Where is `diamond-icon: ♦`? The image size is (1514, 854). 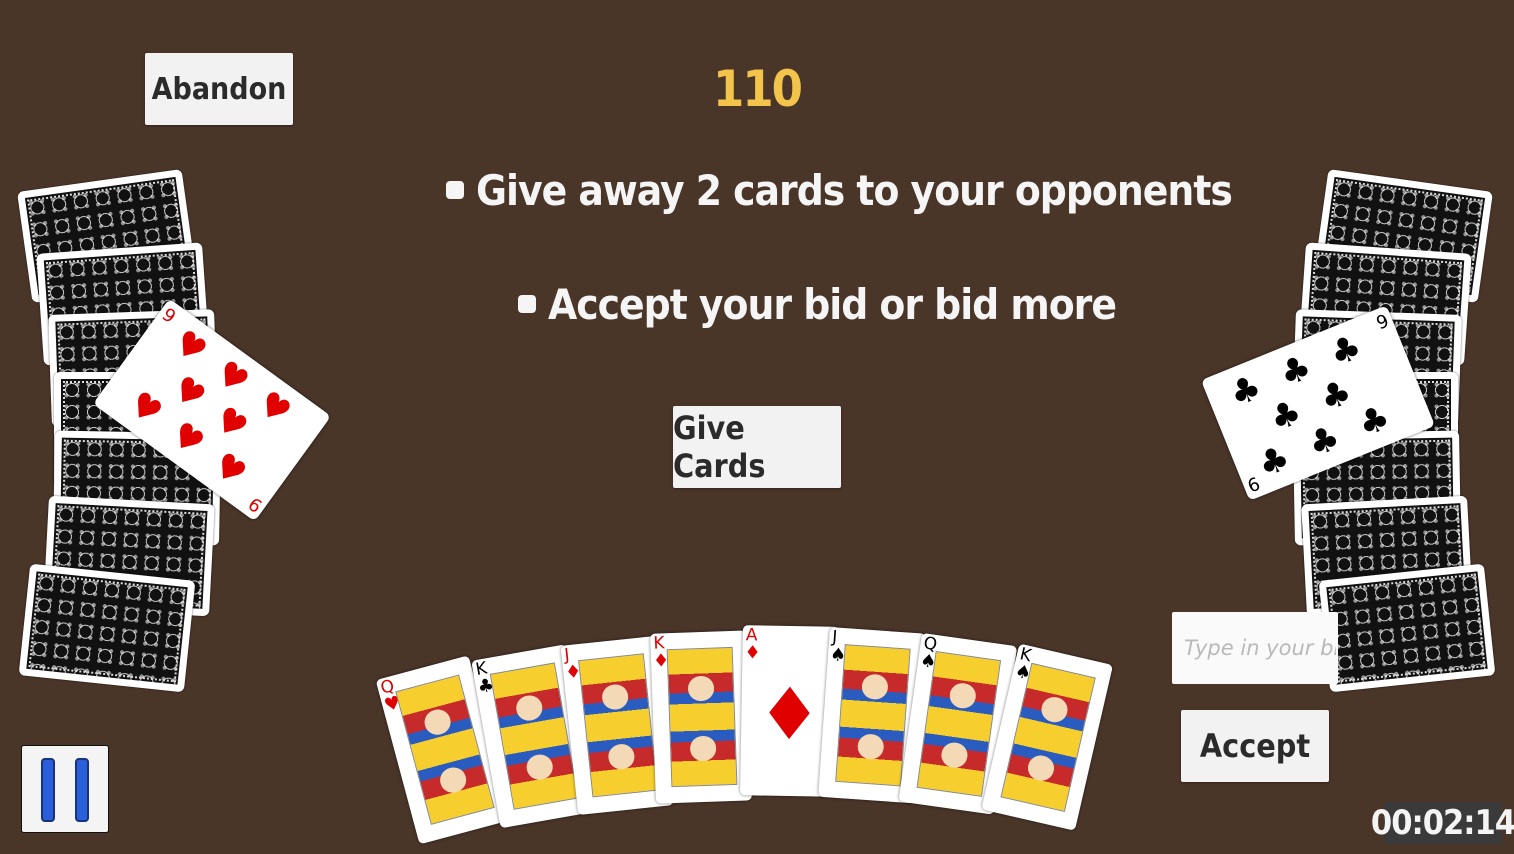 diamond-icon: ♦ is located at coordinates (752, 653).